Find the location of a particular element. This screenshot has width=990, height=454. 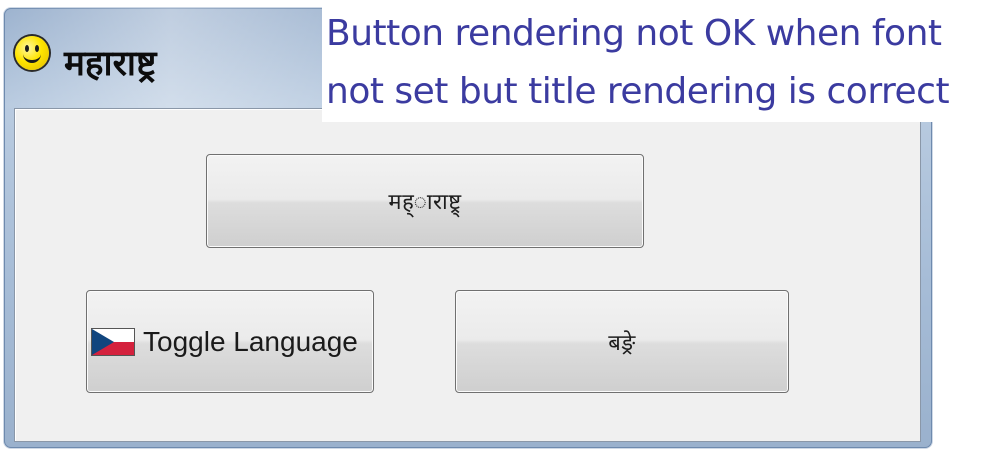

window-title: महाराष्ट्र is located at coordinates (110, 64).